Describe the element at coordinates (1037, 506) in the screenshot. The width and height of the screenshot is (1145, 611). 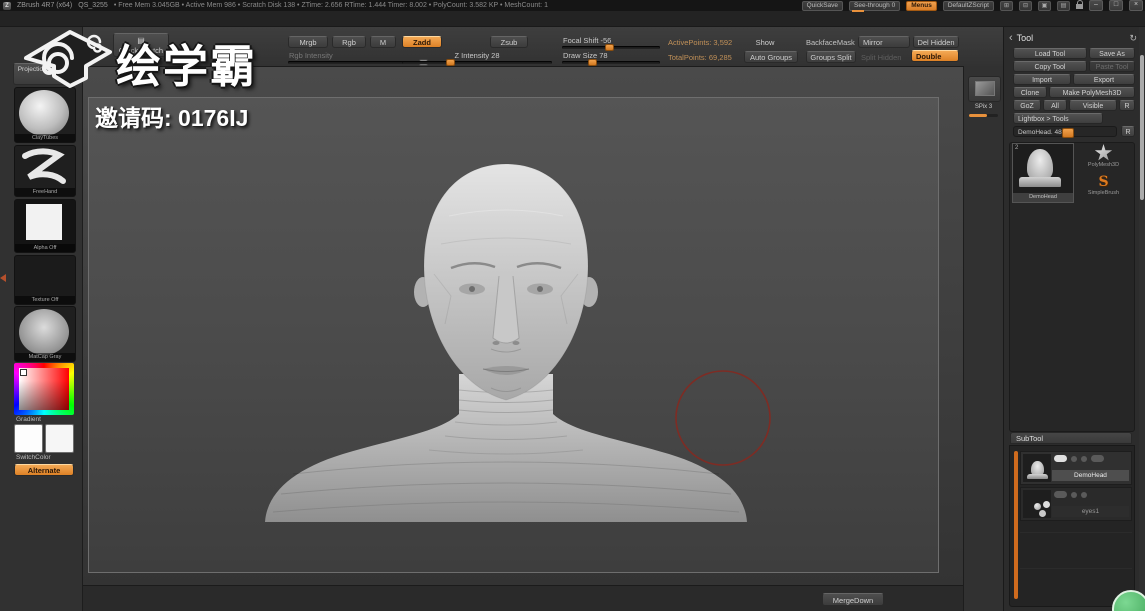
I see `eyes-thumbnail-icon` at that location.